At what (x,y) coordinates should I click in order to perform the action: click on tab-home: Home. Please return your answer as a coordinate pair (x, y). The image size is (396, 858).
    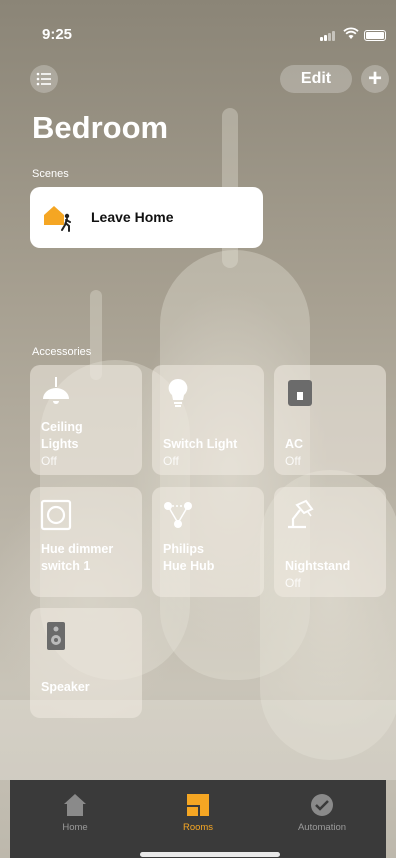
    Looking at the image, I should click on (75, 813).